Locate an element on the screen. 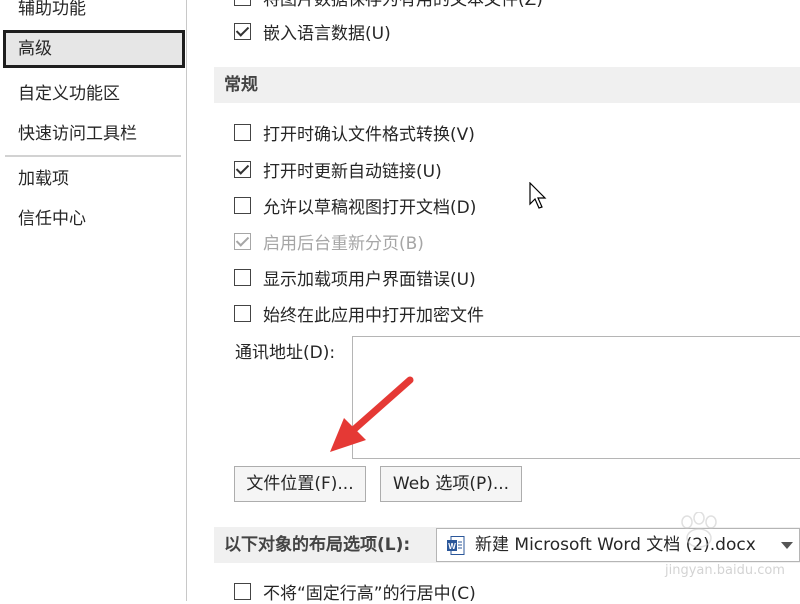 Image resolution: width=800 pixels, height=604 pixels. option-label: 始终在此应用中打开加密文件 is located at coordinates (373, 315).